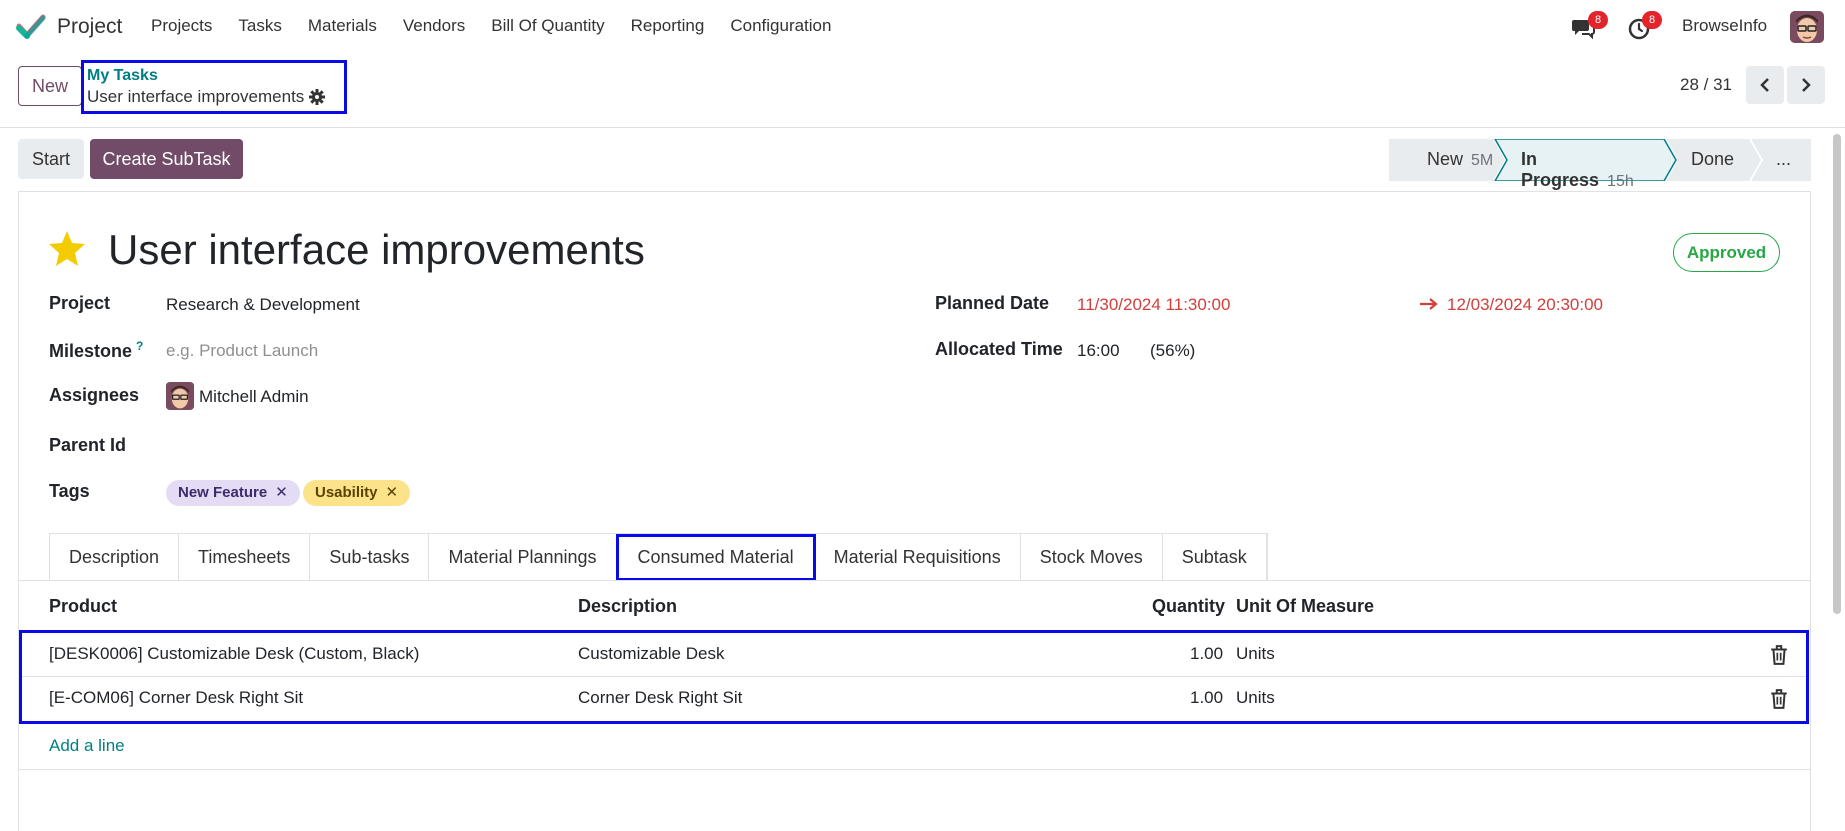 The height and width of the screenshot is (831, 1845). What do you see at coordinates (245, 557) in the screenshot?
I see `tab-timesheets: Timesheets` at bounding box center [245, 557].